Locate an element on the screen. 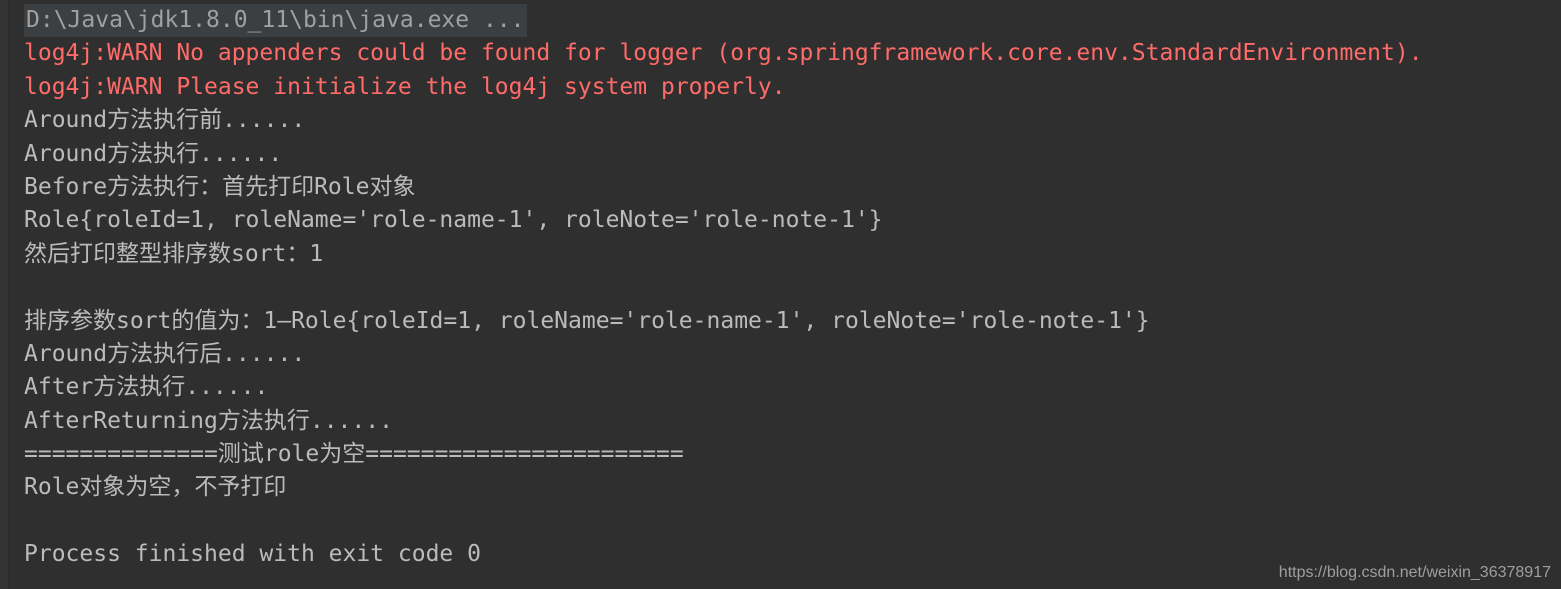 This screenshot has width=1561, height=589. console-line-text: 然后打印整型排序数sort：1 is located at coordinates (174, 253).